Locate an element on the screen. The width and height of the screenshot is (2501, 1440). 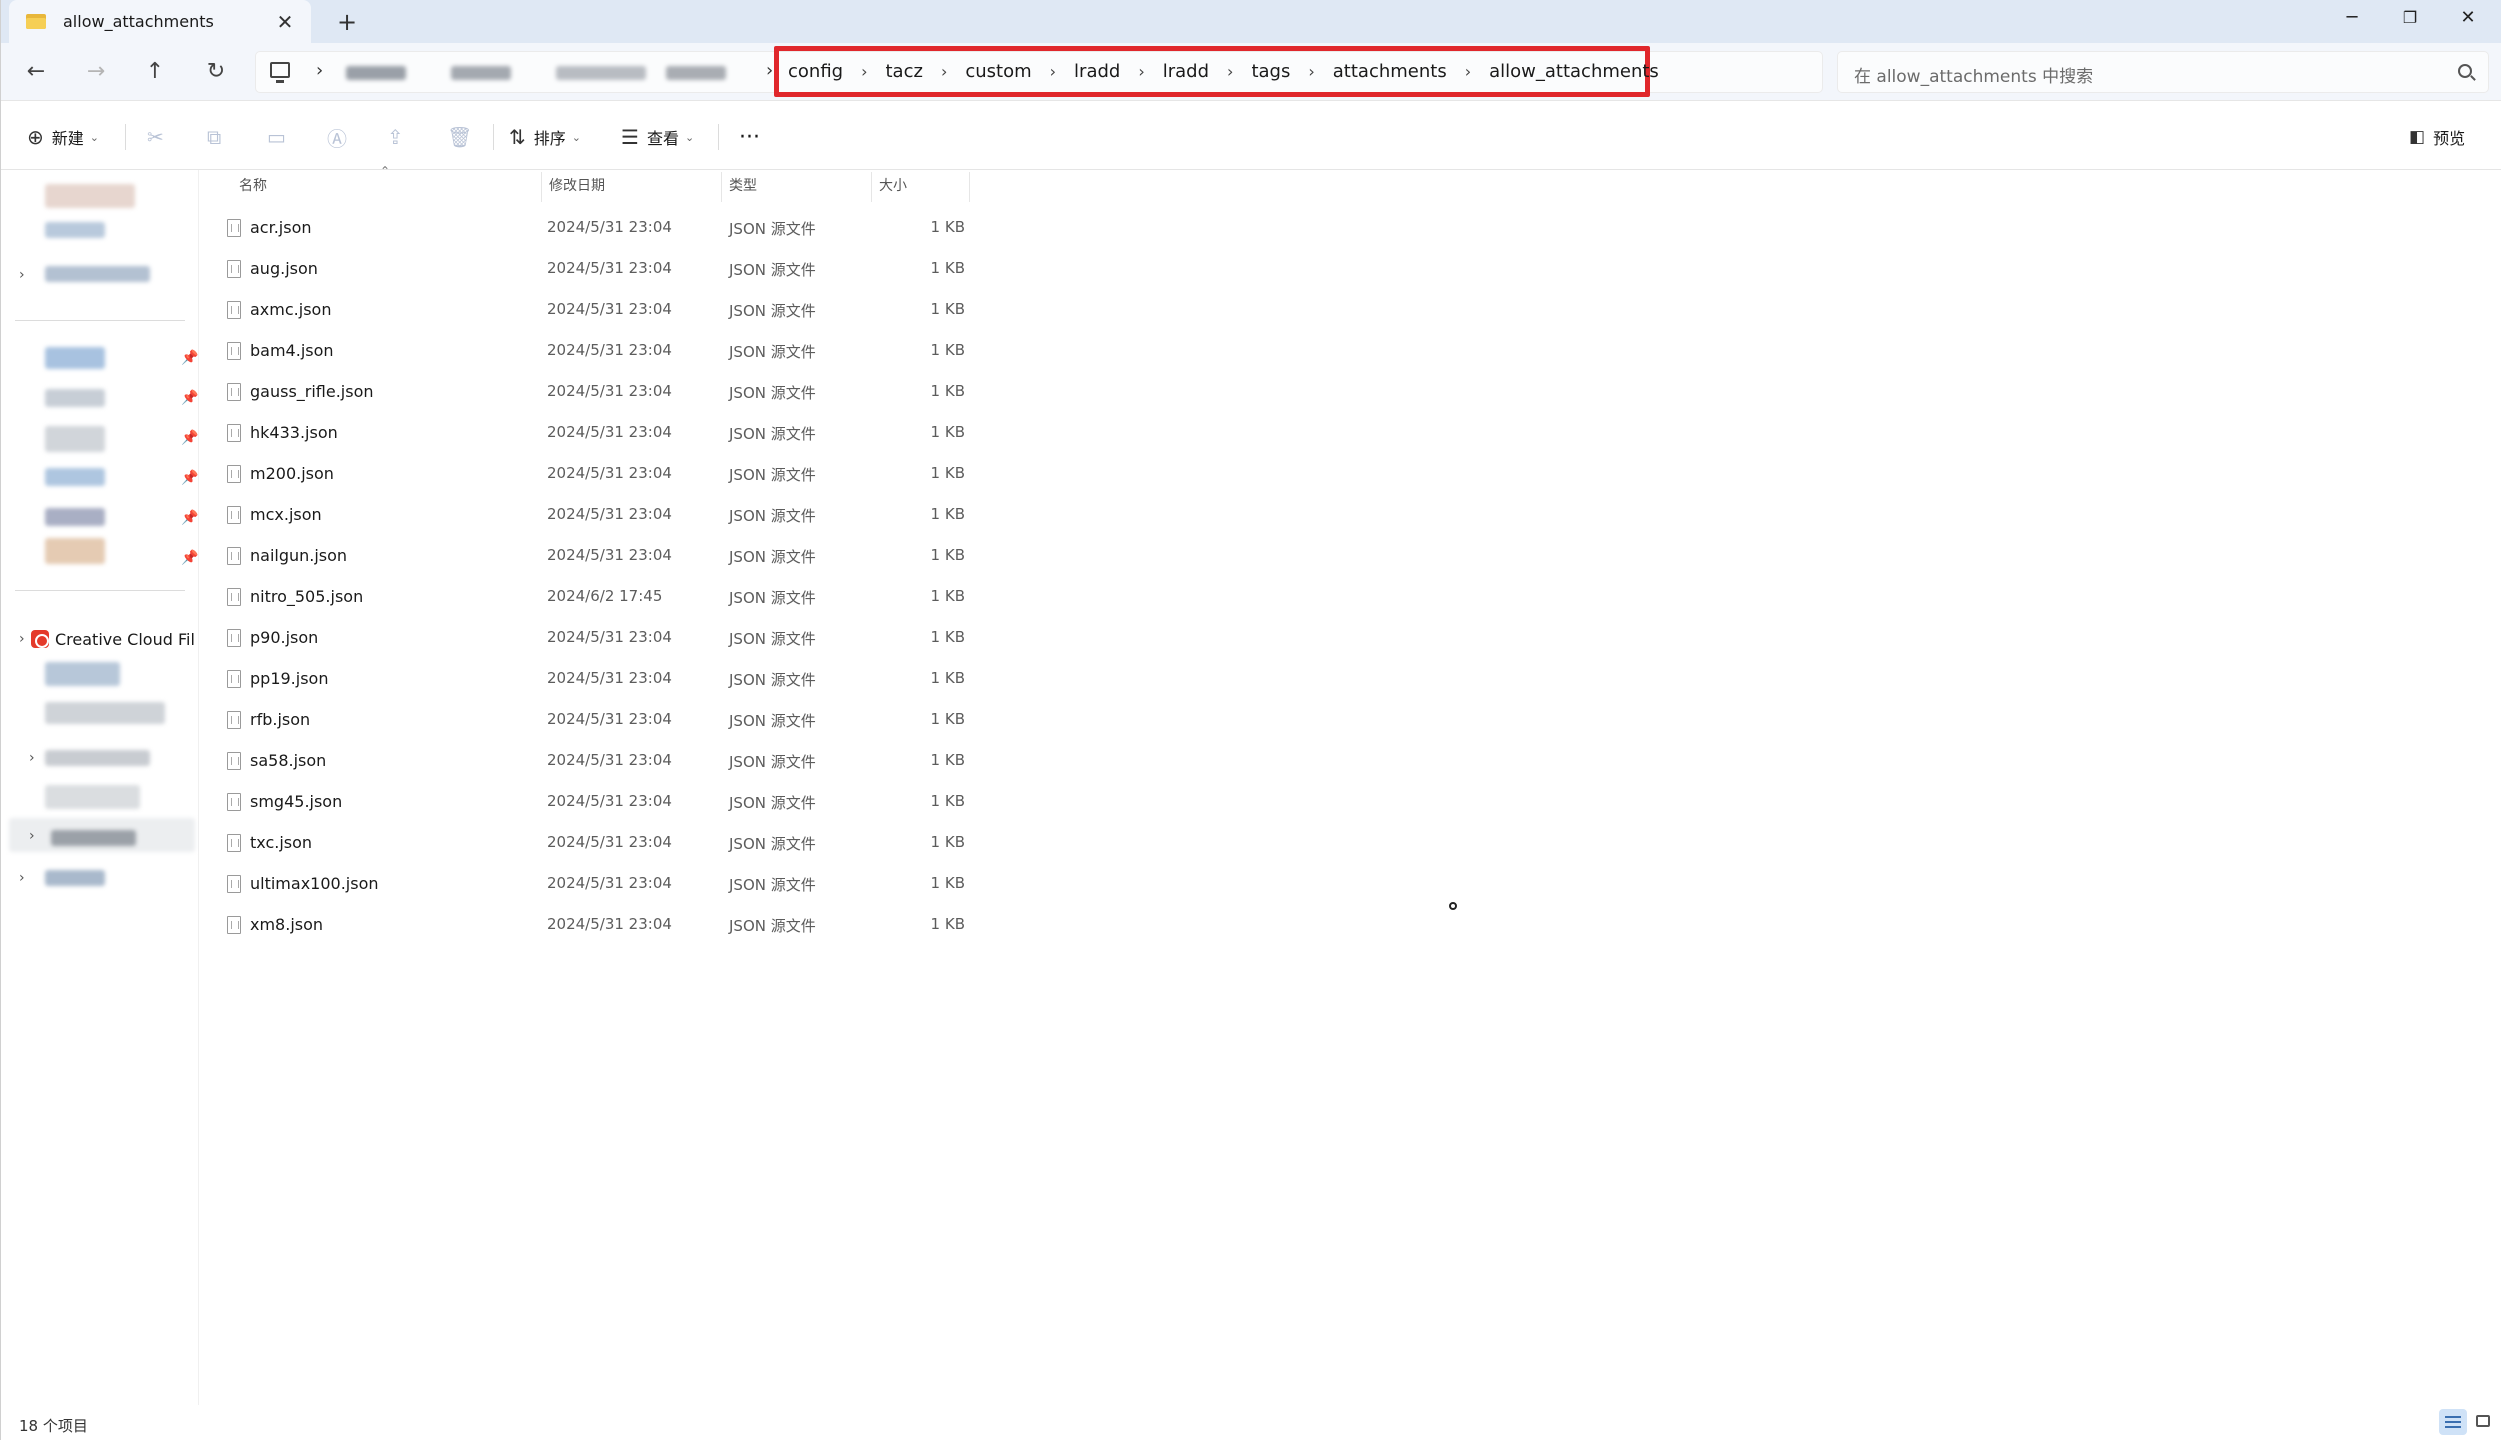
sidebar-item-creative-cloud: Creative Cloud Fil is located at coordinates (109, 639).